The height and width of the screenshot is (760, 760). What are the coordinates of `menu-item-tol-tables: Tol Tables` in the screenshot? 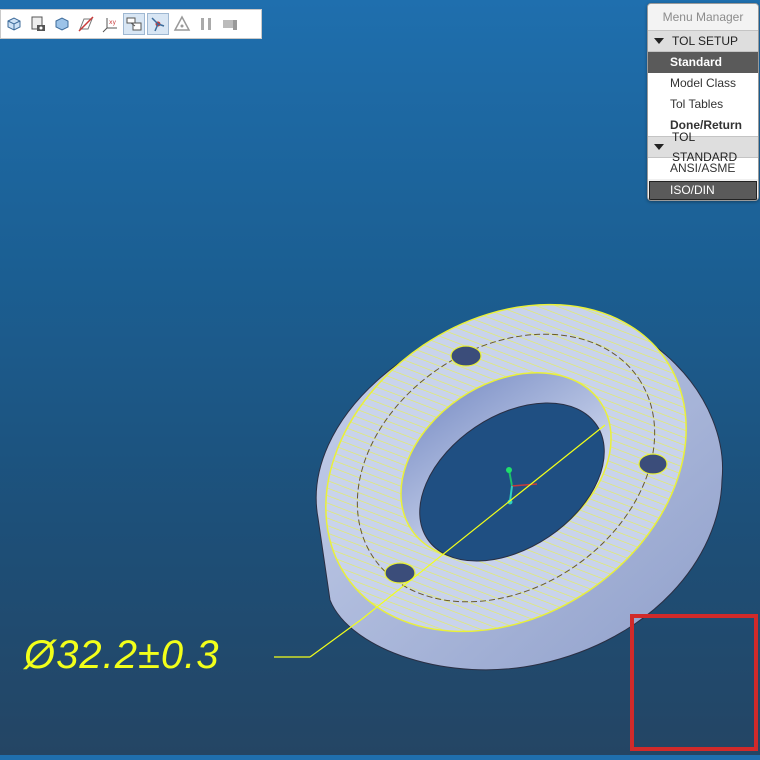 It's located at (703, 104).